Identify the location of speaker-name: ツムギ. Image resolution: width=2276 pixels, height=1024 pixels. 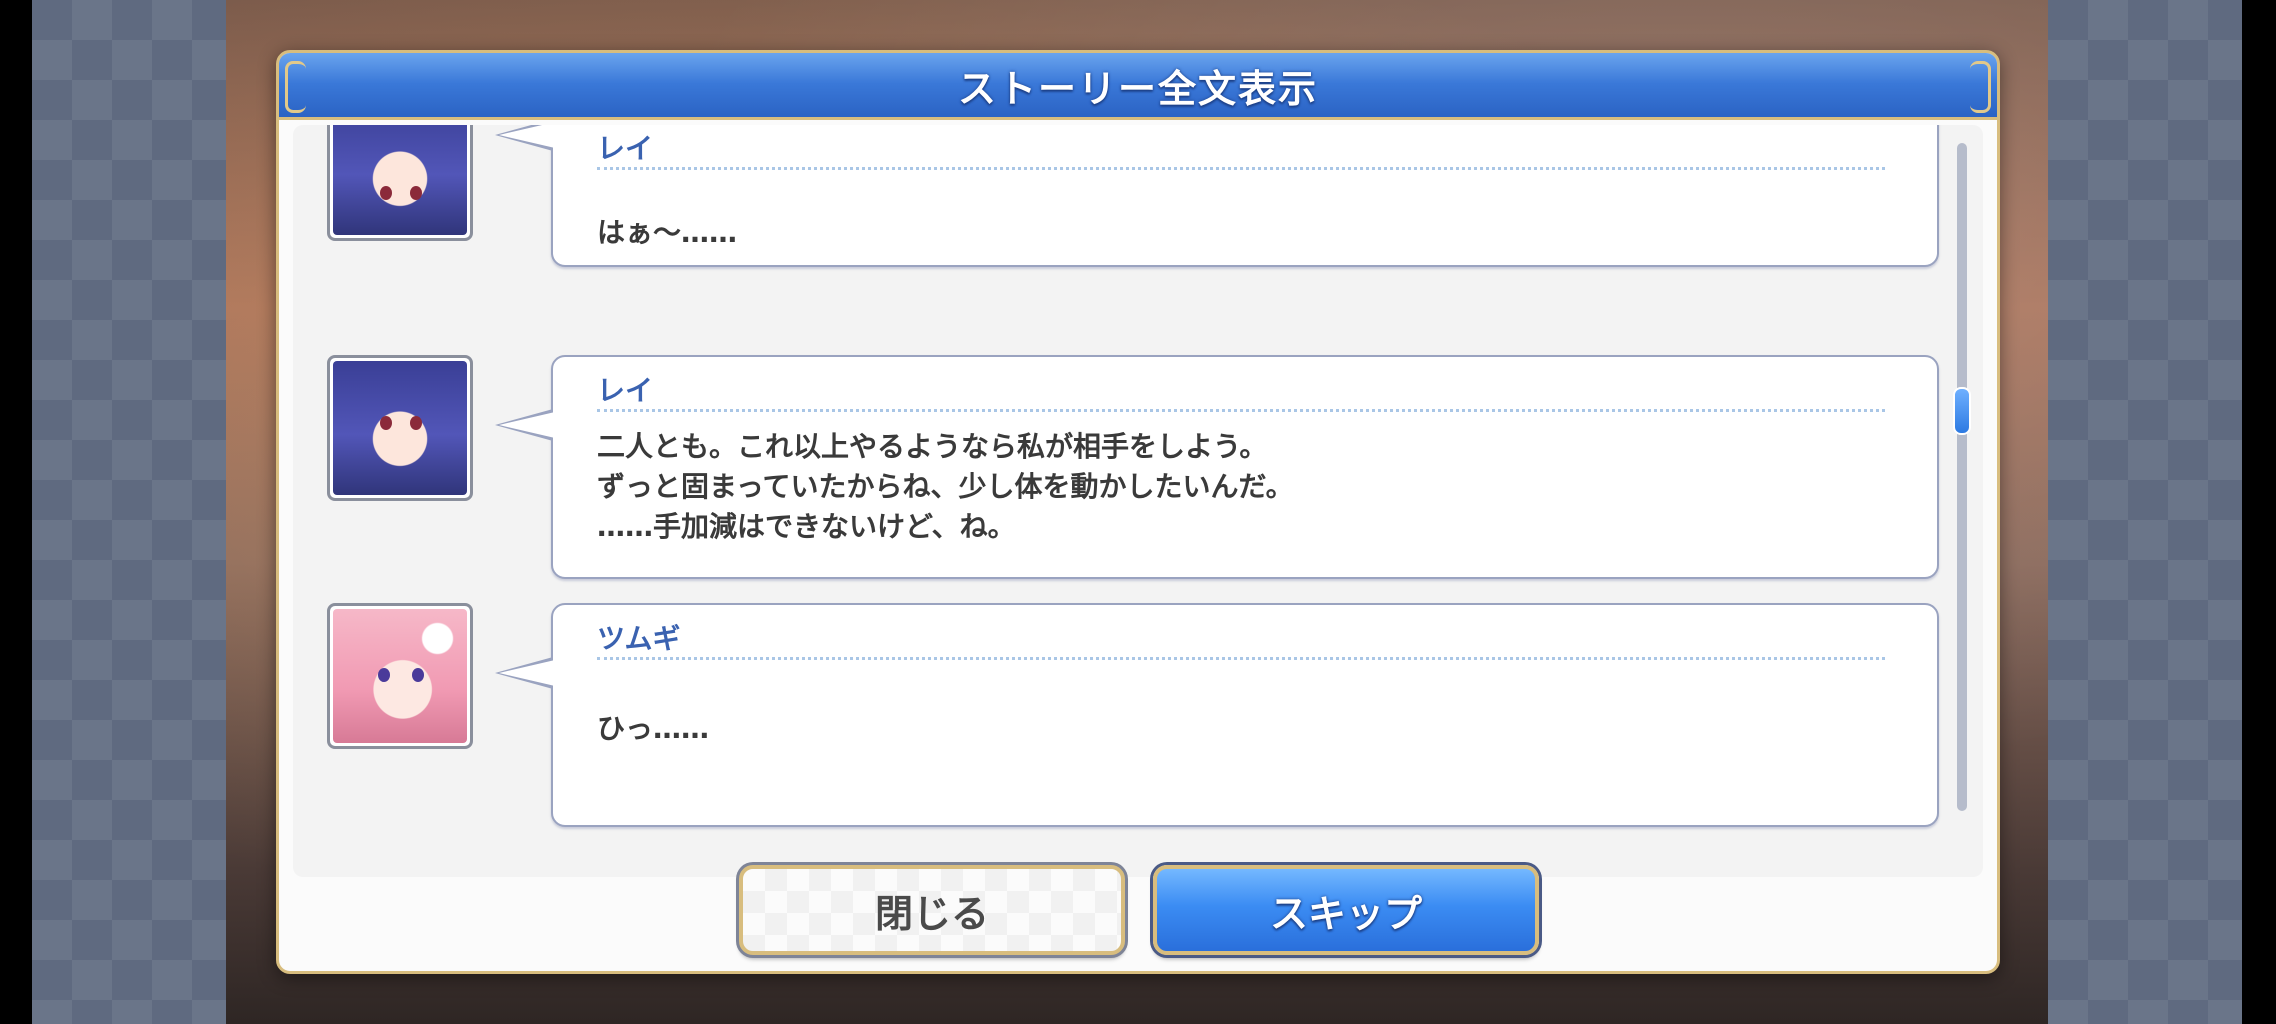
(639, 638).